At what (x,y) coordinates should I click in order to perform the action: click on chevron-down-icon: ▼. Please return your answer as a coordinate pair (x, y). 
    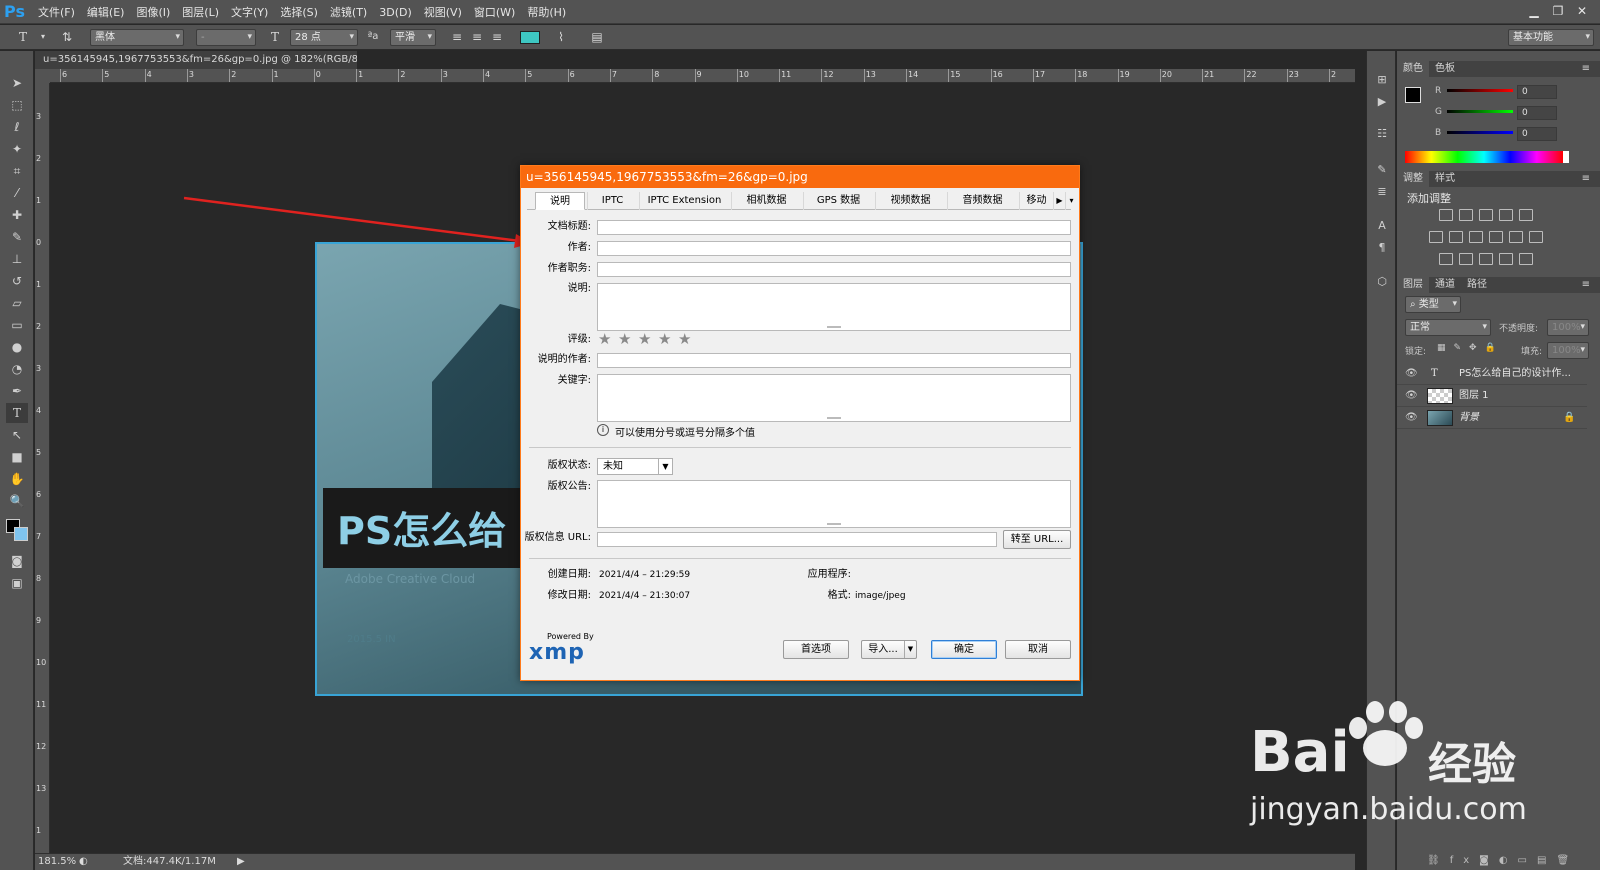
    Looking at the image, I should click on (910, 649).